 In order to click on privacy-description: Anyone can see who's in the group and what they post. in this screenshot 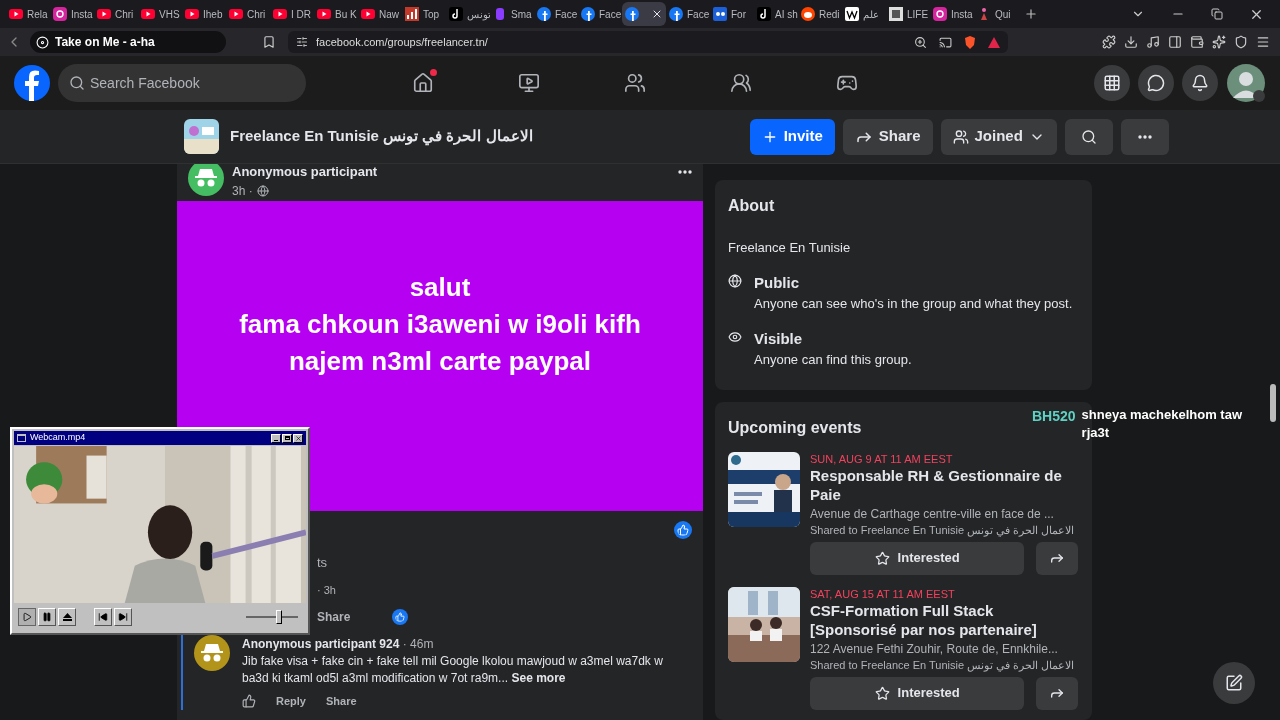, I will do `click(913, 304)`.